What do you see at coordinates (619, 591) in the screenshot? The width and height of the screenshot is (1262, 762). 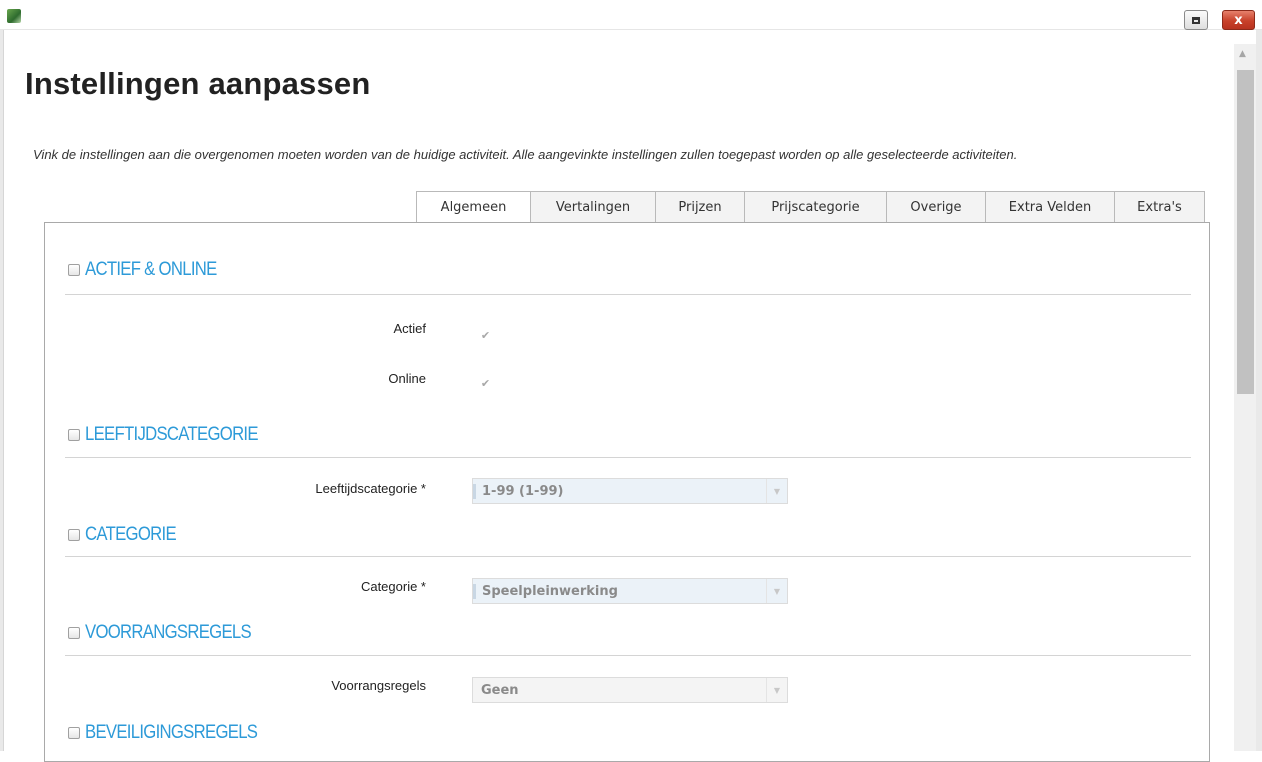 I see `categorie-value: Speelpleinwerking` at bounding box center [619, 591].